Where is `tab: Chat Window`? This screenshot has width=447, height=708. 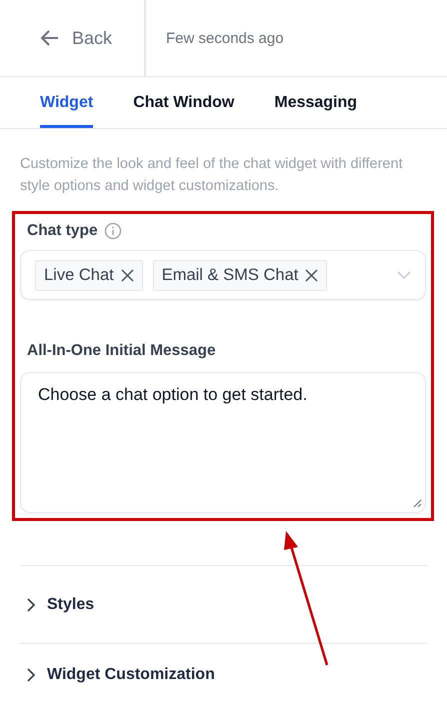
tab: Chat Window is located at coordinates (183, 102).